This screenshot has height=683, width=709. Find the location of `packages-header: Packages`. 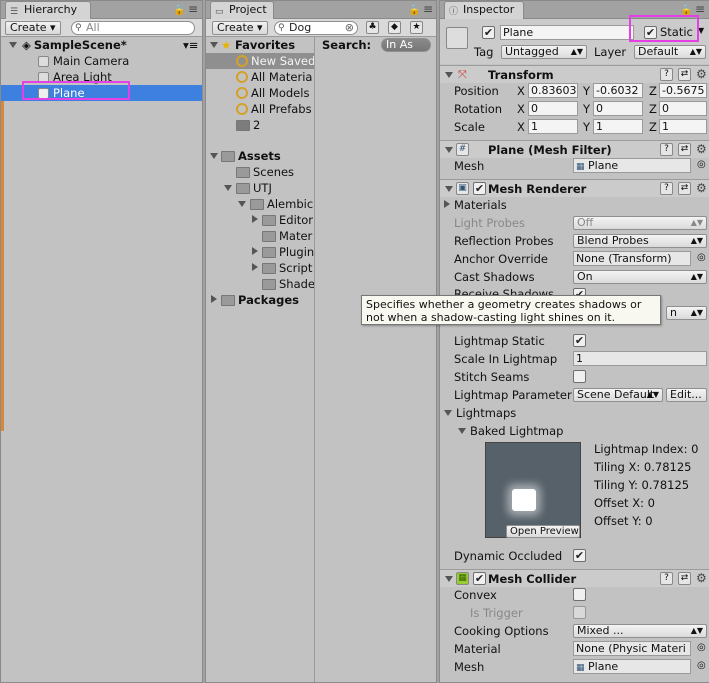

packages-header: Packages is located at coordinates (261, 300).